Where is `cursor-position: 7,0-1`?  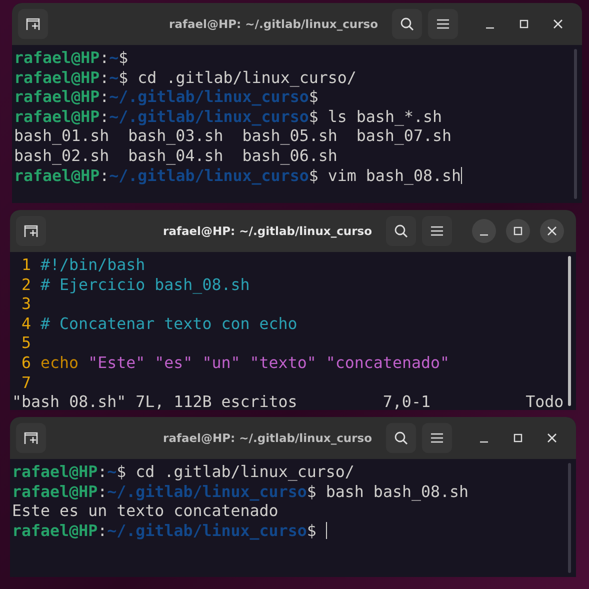
cursor-position: 7,0-1 is located at coordinates (407, 401).